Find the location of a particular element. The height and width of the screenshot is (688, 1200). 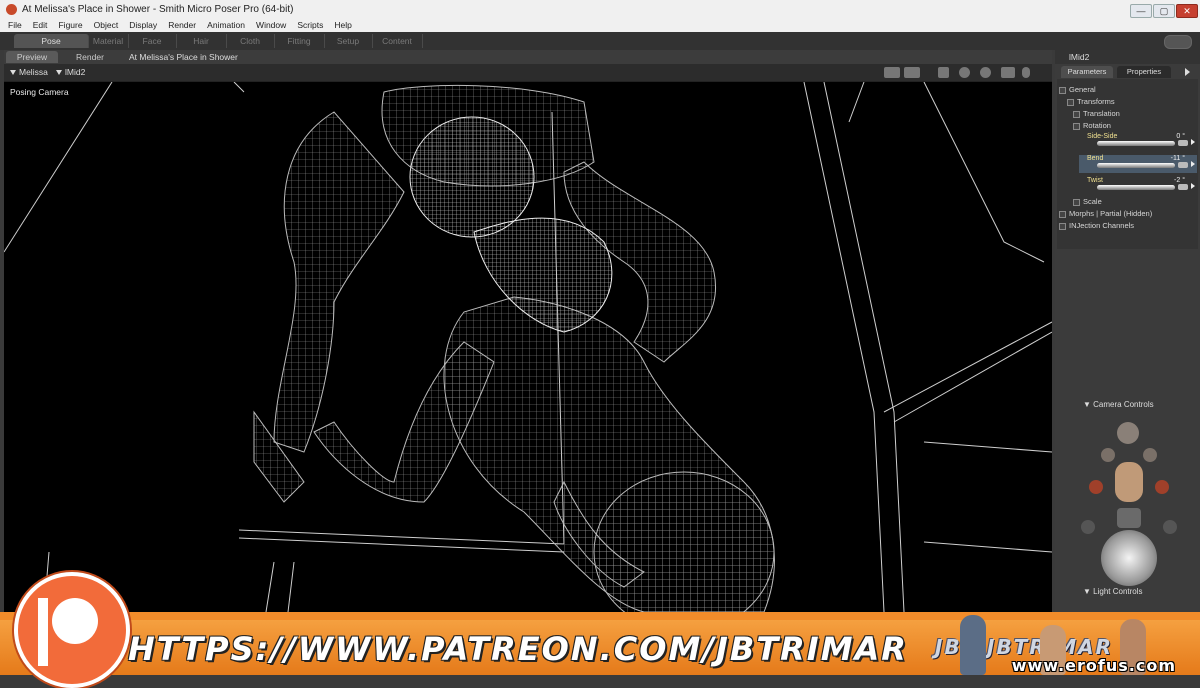

menu-file: File is located at coordinates (15, 24).